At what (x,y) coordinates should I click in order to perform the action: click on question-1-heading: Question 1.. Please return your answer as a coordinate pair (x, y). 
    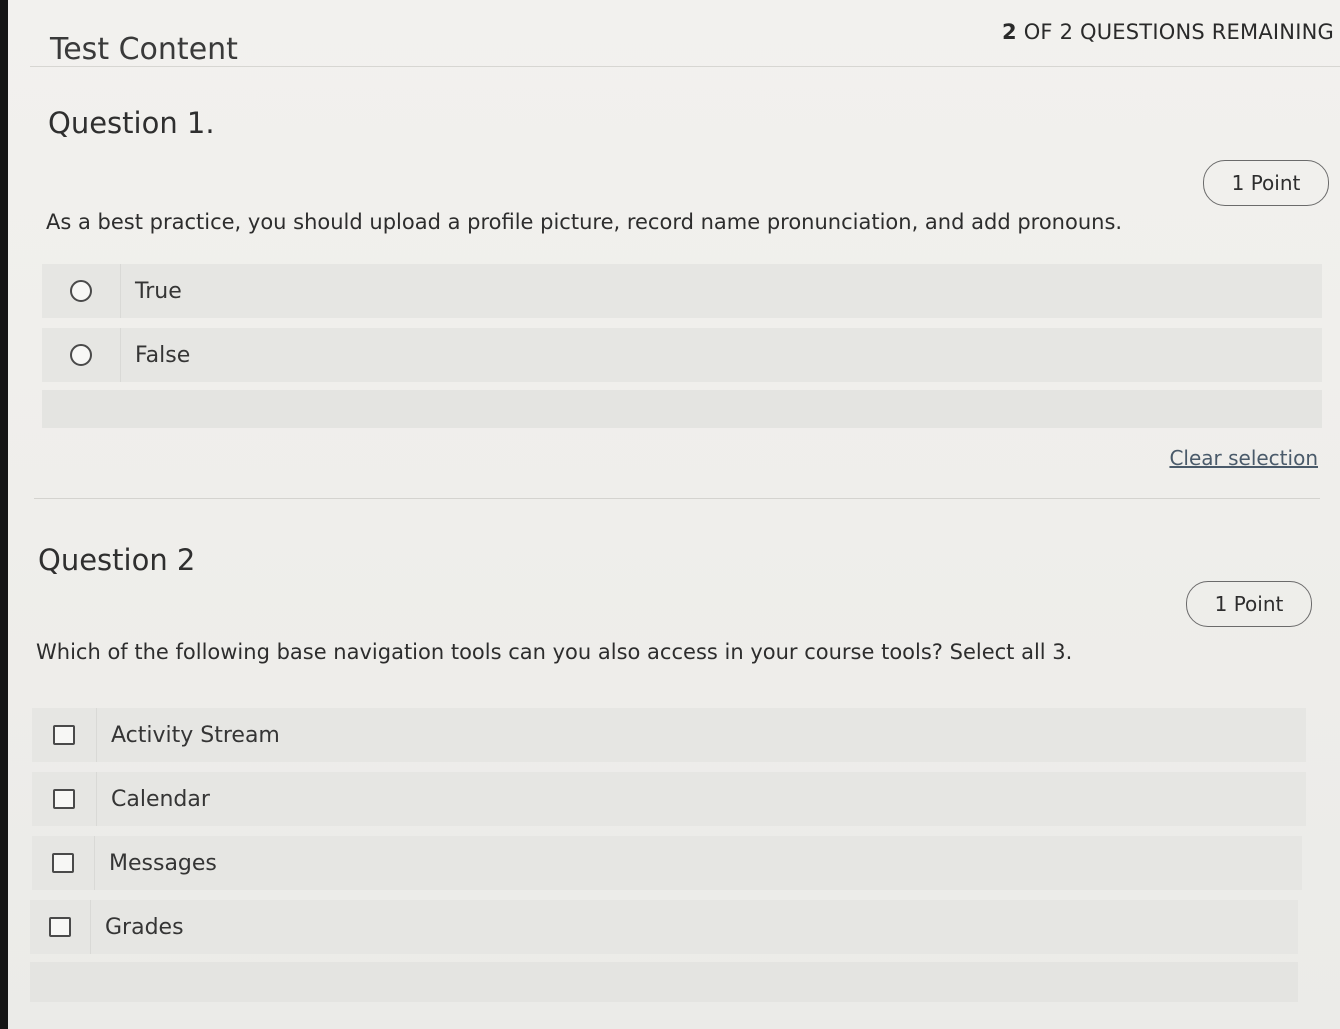
    Looking at the image, I should click on (131, 123).